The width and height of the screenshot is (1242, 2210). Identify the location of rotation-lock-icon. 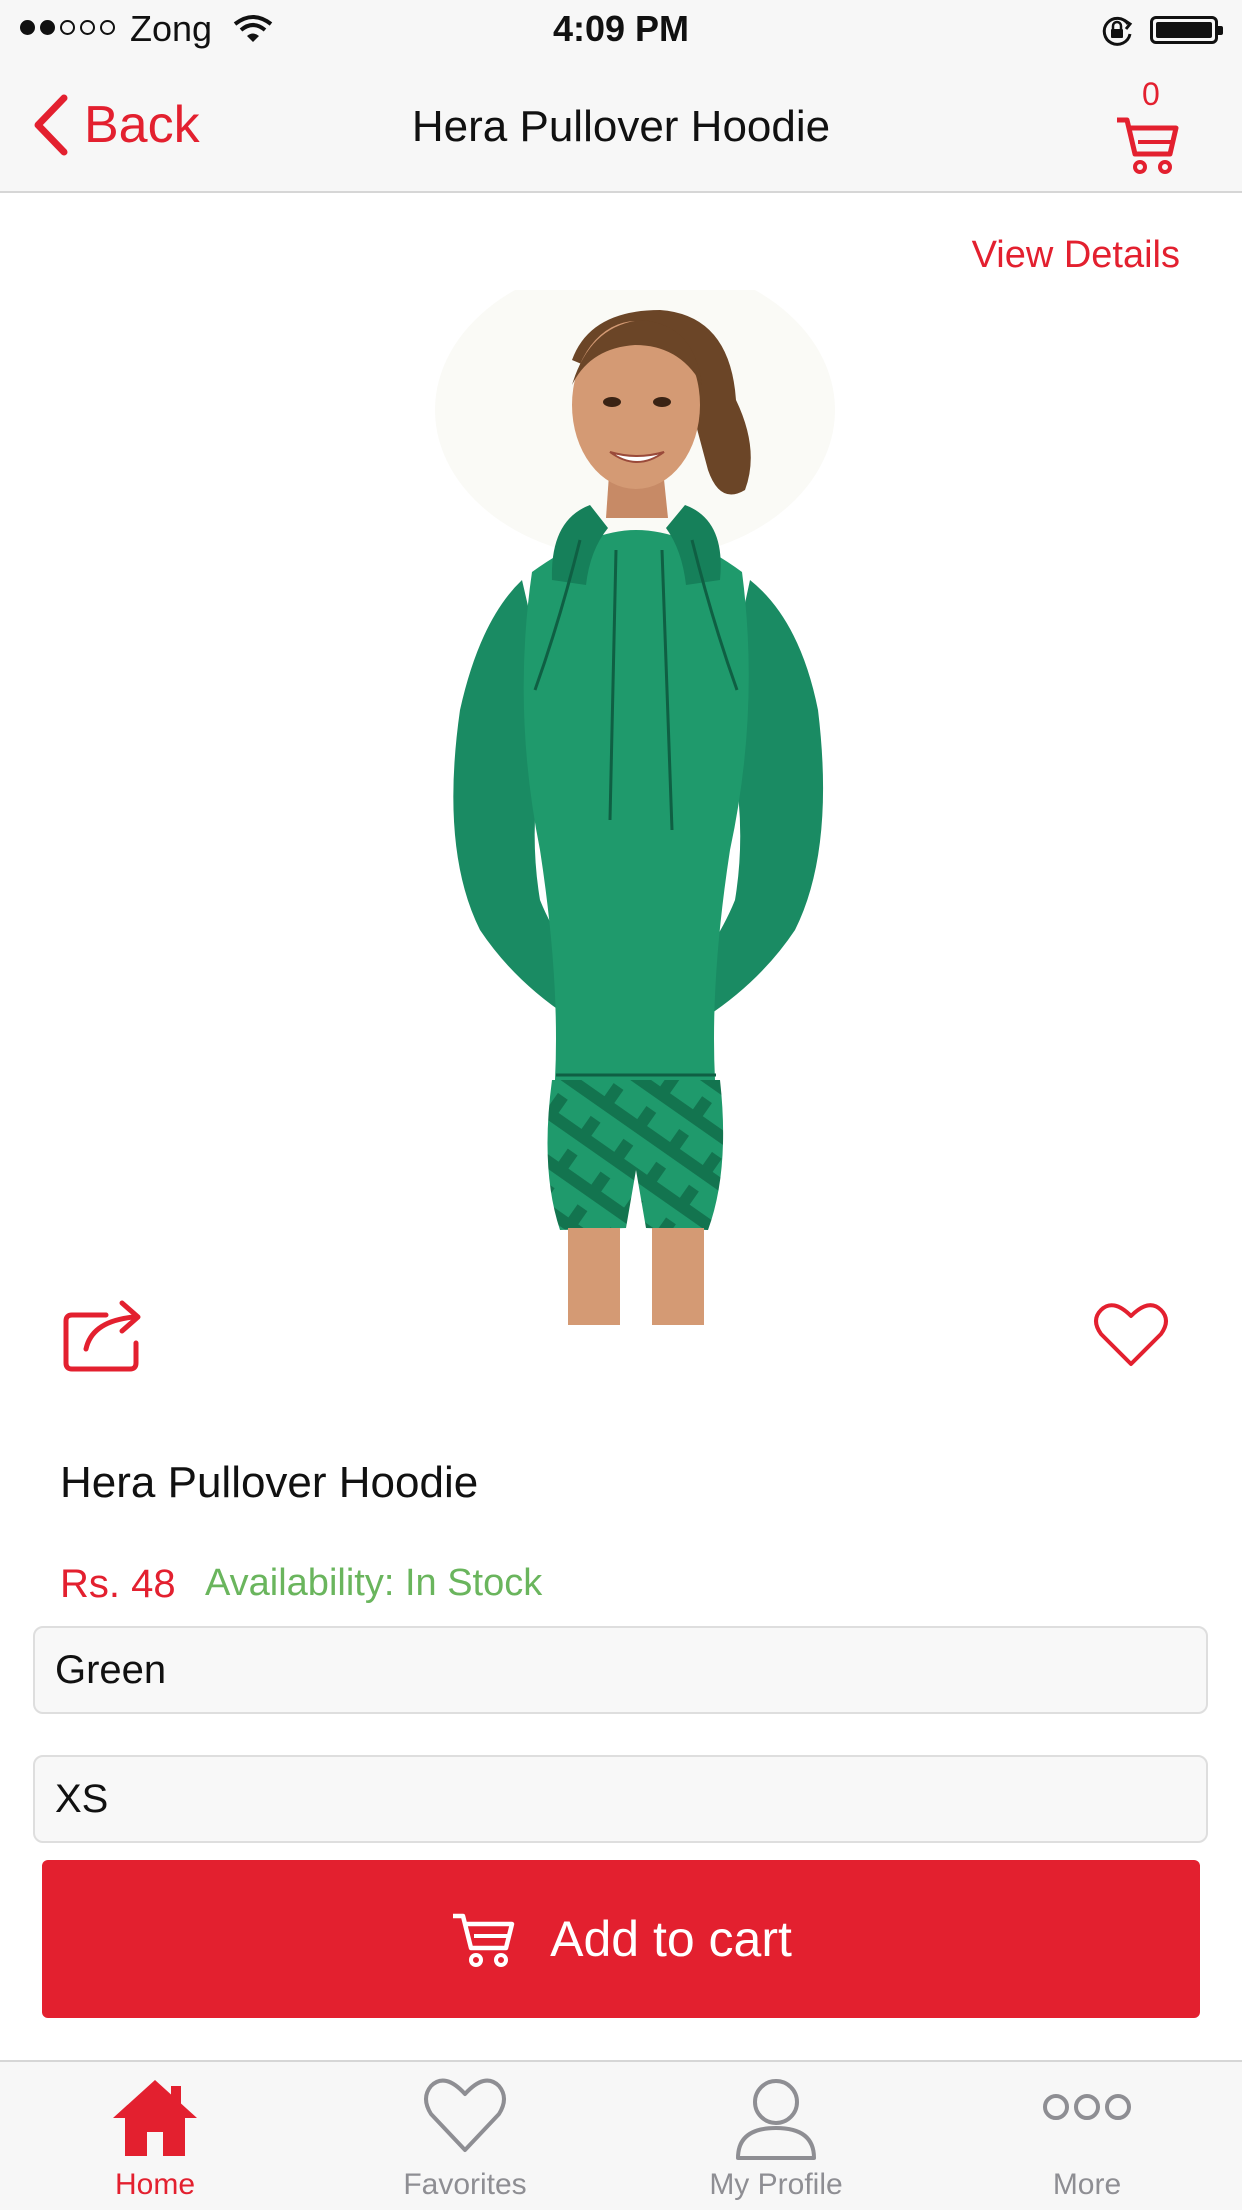
(1117, 33).